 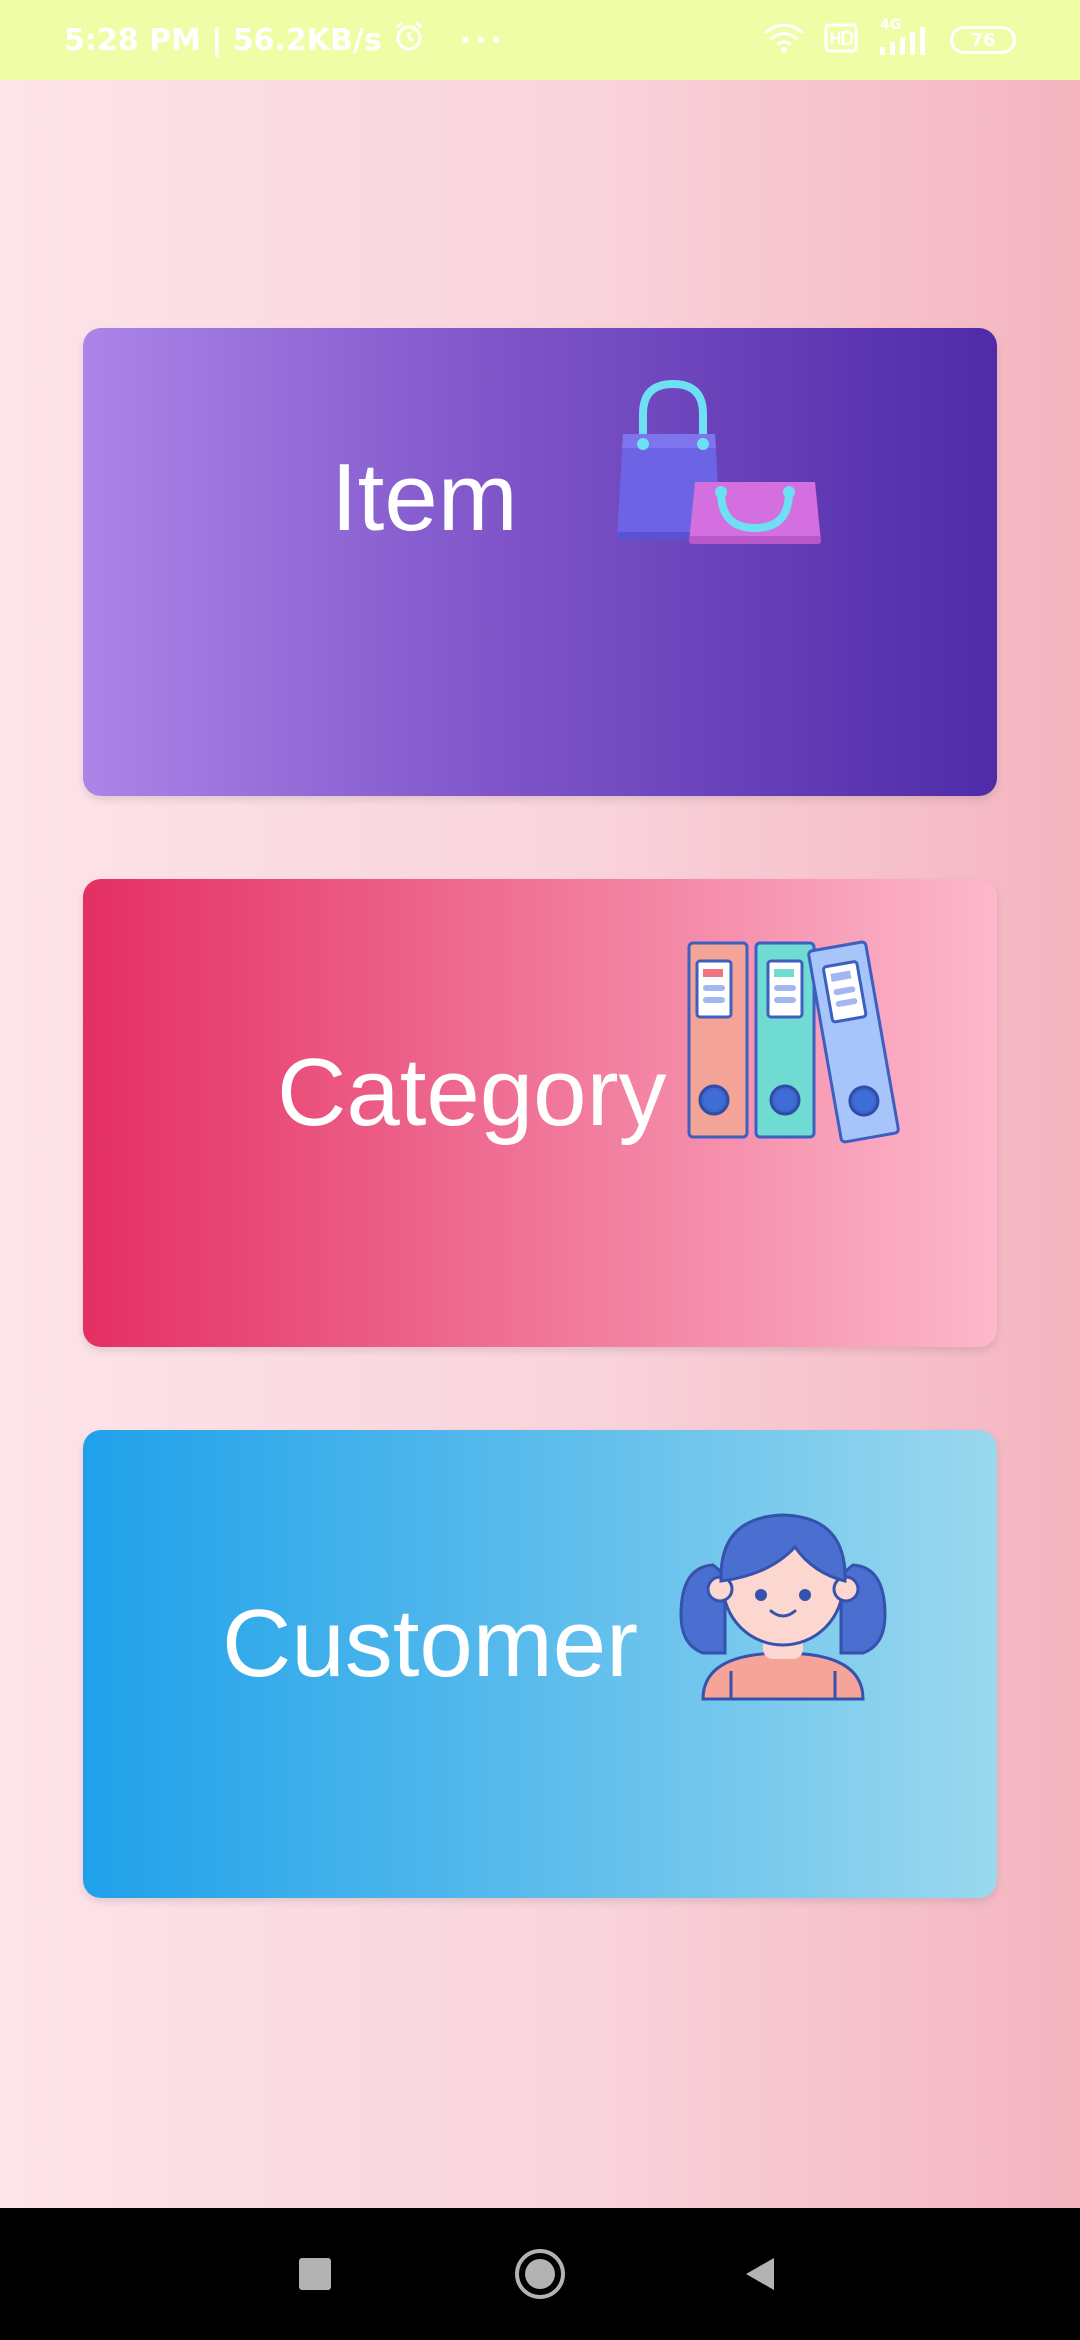 What do you see at coordinates (540, 40) in the screenshot?
I see `status-bar: 5:28 PM | 56.2KB/s ··· 4G 76` at bounding box center [540, 40].